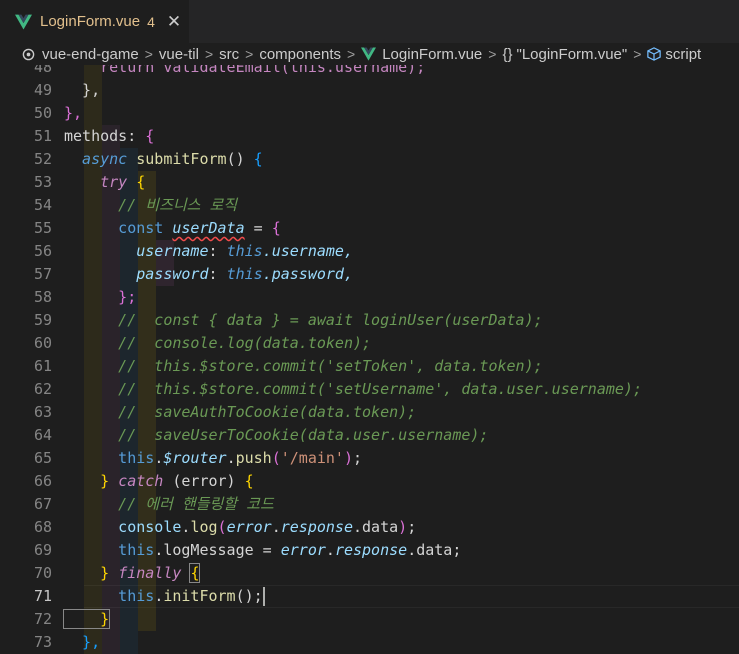  Describe the element at coordinates (369, 642) in the screenshot. I see `code-line: 73 },` at that location.